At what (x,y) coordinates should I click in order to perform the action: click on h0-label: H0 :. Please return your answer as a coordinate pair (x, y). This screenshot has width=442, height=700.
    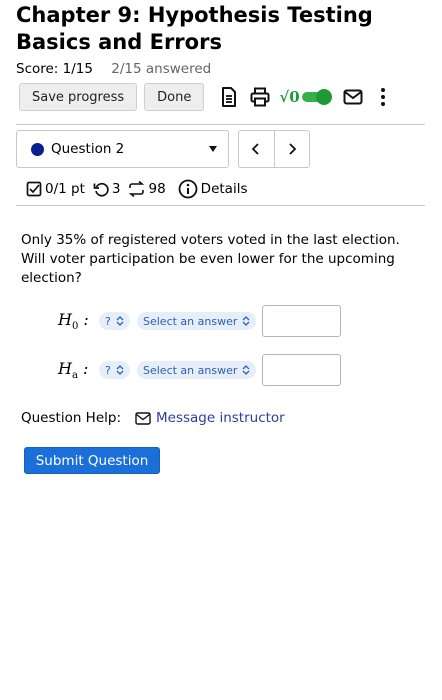
    Looking at the image, I should click on (78, 321).